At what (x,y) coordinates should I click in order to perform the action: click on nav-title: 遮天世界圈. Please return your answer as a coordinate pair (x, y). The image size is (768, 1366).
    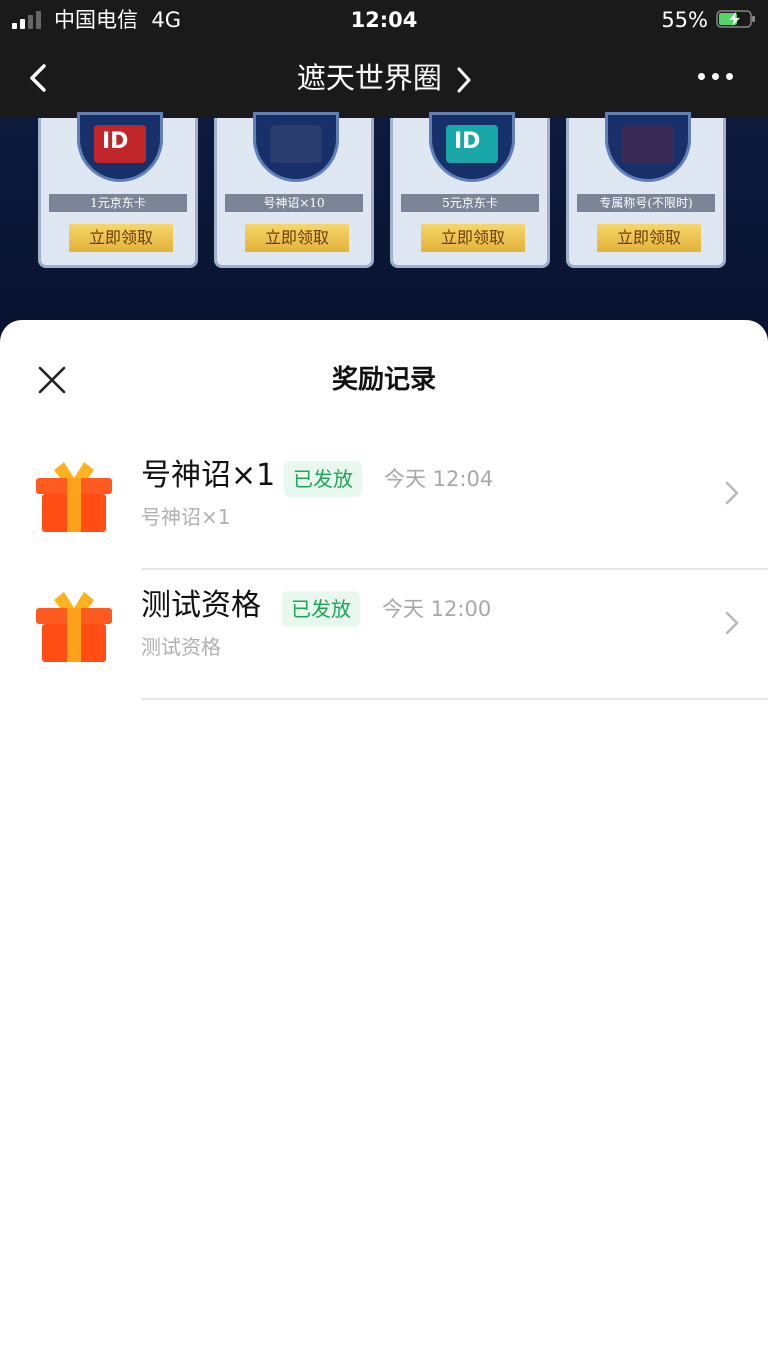
    Looking at the image, I should click on (384, 78).